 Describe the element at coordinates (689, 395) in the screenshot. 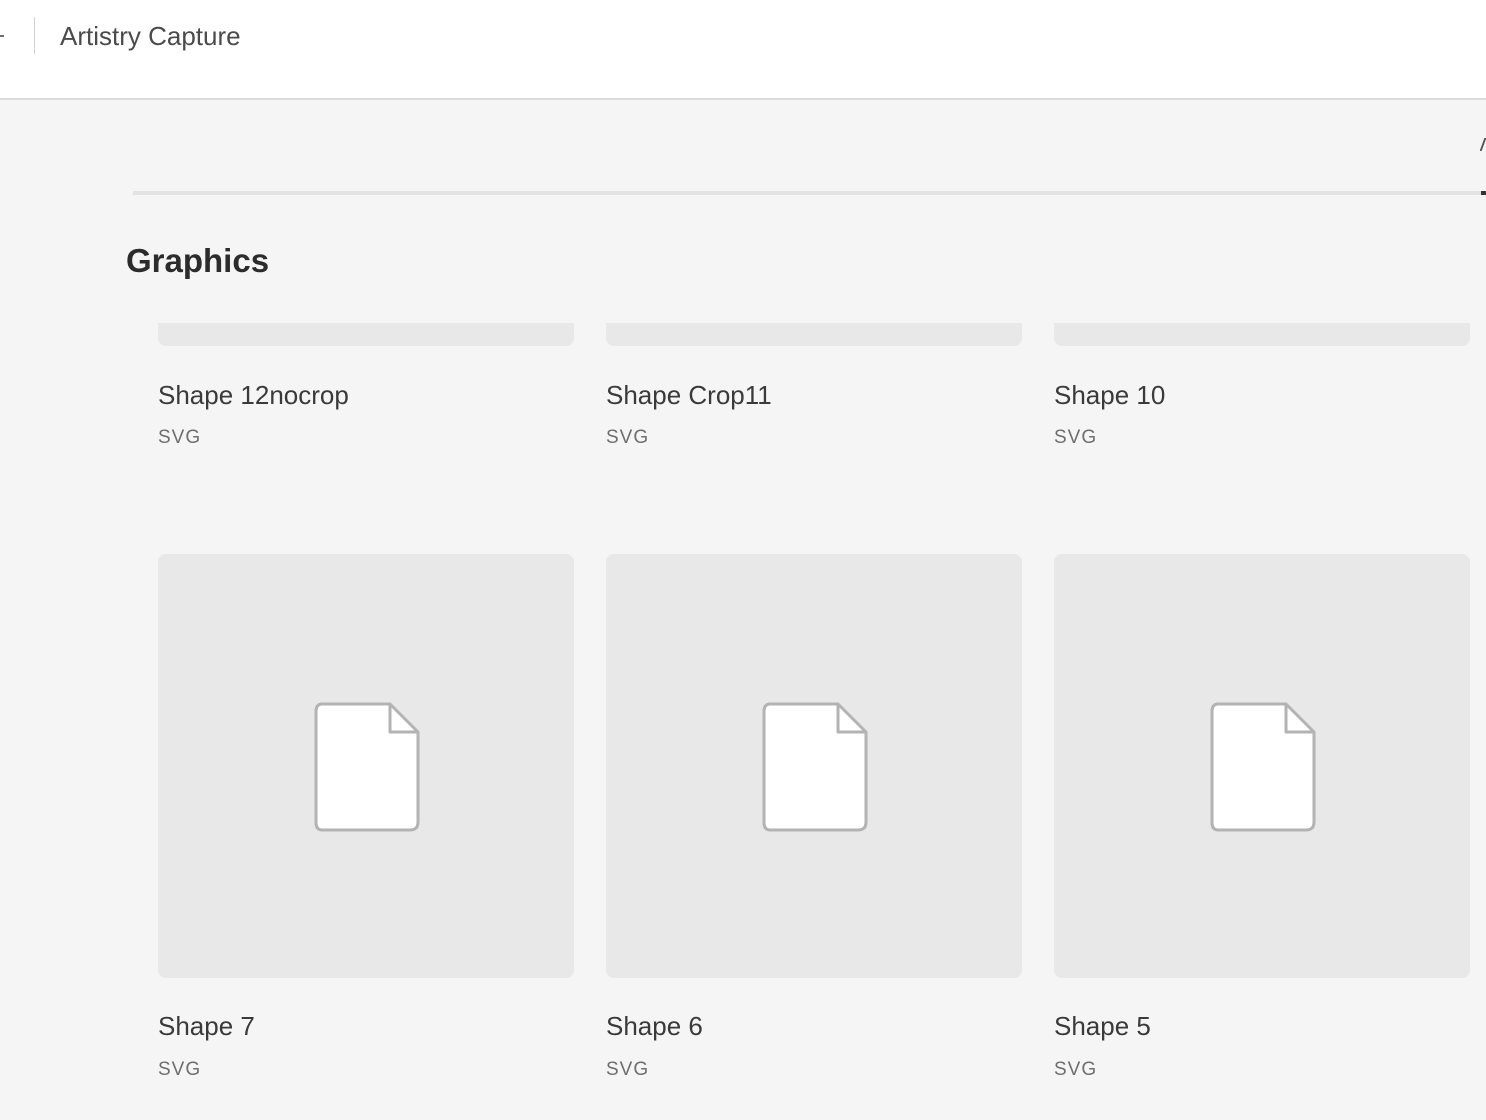

I see `asset-name: Shape Crop11` at that location.